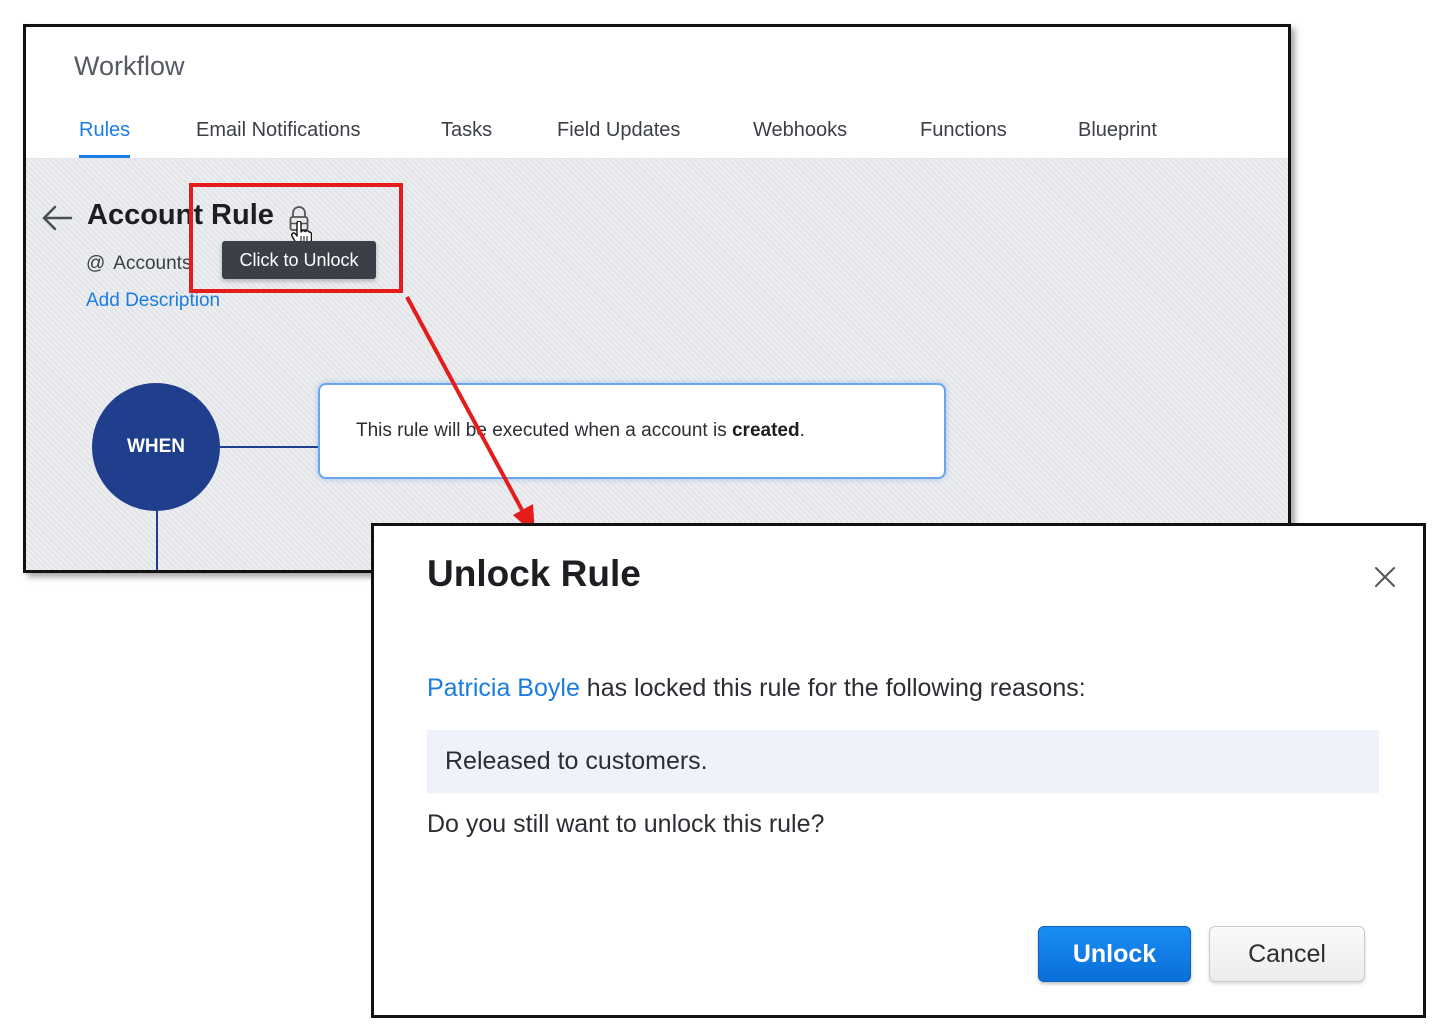 The height and width of the screenshot is (1036, 1446). Describe the element at coordinates (903, 761) in the screenshot. I see `lock-reason: Released to customers.` at that location.